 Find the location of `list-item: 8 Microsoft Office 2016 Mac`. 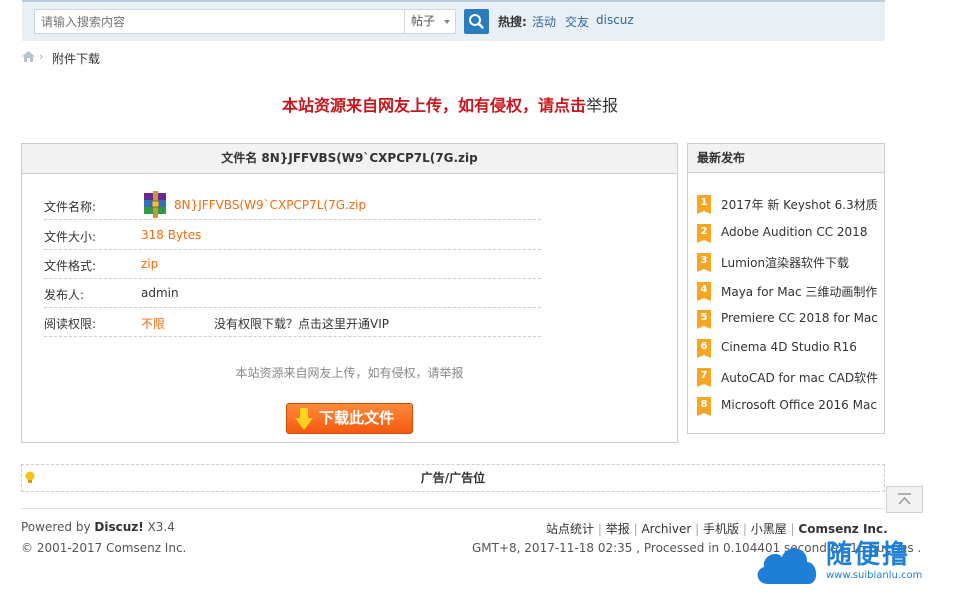

list-item: 8 Microsoft Office 2016 Mac is located at coordinates (789, 406).